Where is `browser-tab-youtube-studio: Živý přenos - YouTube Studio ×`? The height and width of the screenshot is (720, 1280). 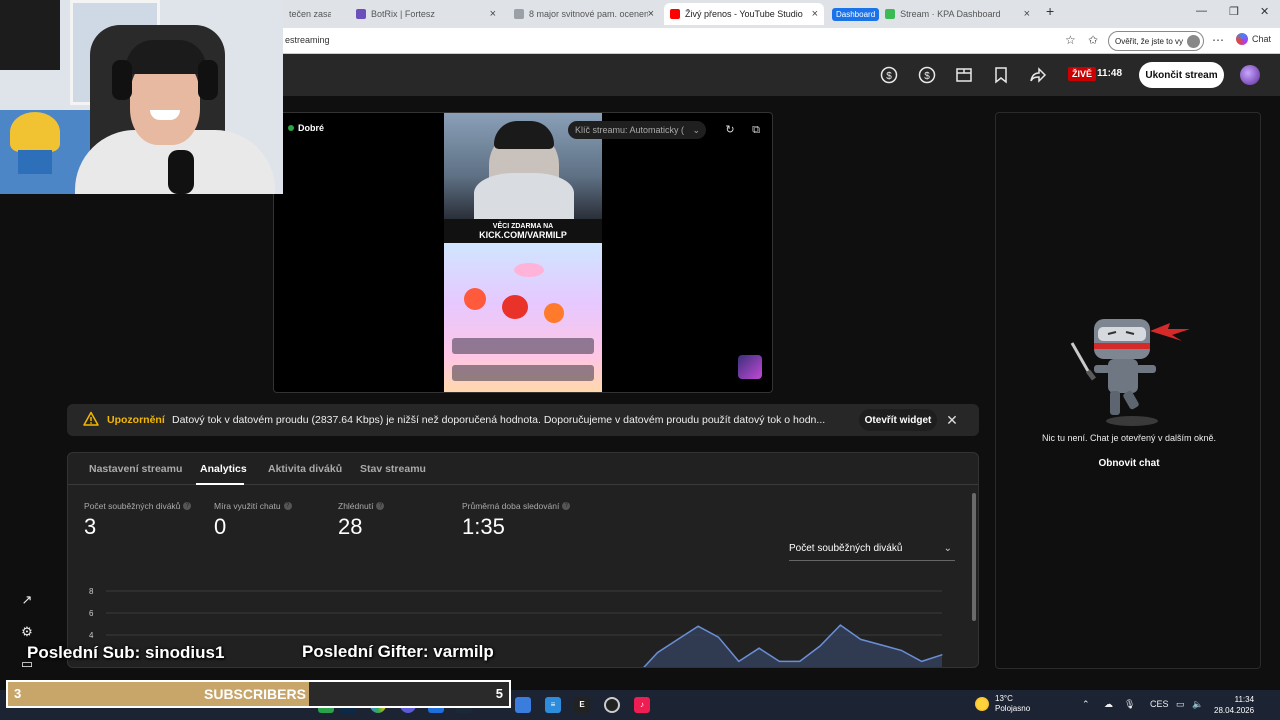
browser-tab-youtube-studio: Živý přenos - YouTube Studio × is located at coordinates (744, 14).